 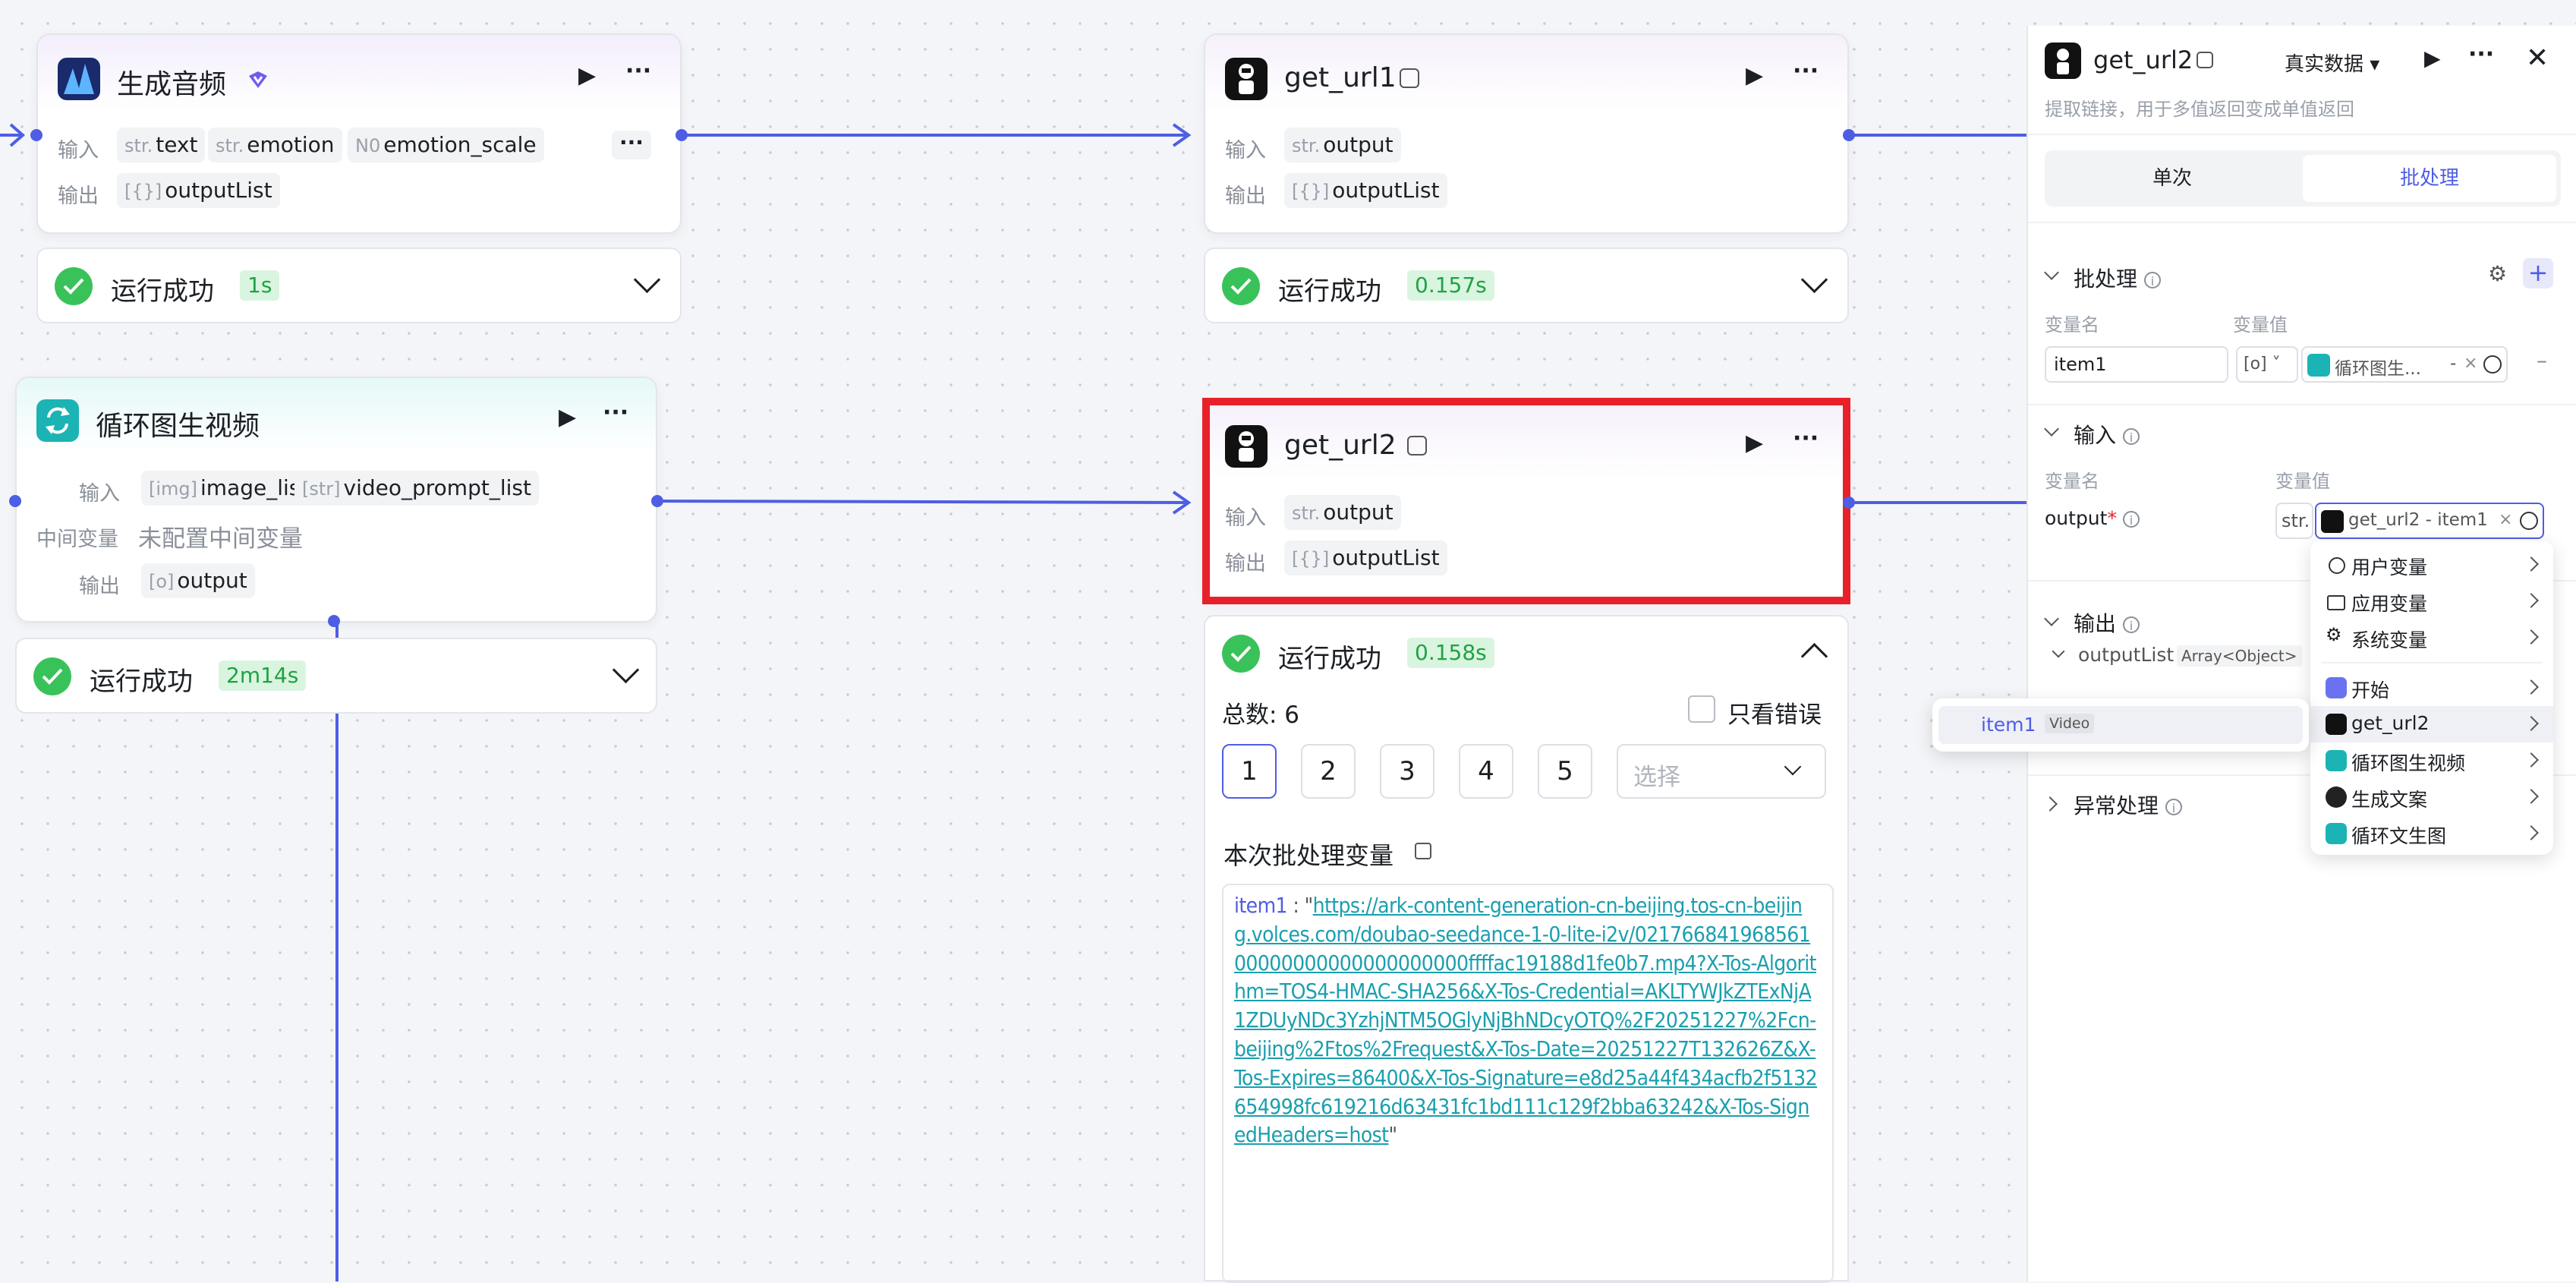 What do you see at coordinates (1340, 78) in the screenshot?
I see `node-title: get_url1` at bounding box center [1340, 78].